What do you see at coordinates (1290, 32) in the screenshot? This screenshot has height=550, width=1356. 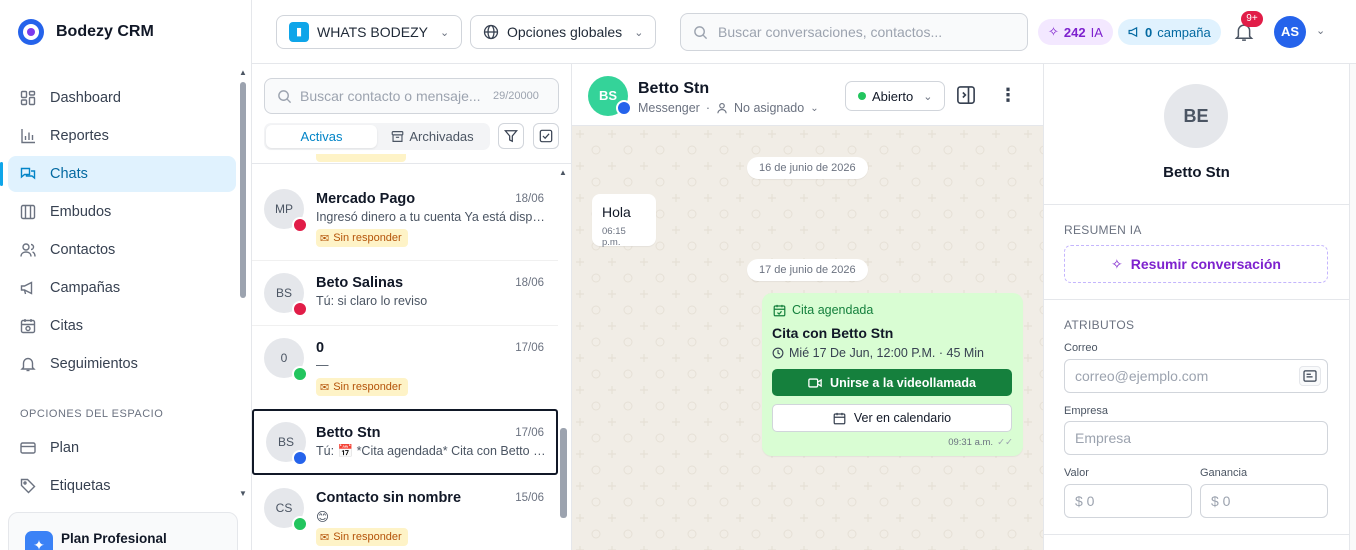 I see `user-avatar: AS` at bounding box center [1290, 32].